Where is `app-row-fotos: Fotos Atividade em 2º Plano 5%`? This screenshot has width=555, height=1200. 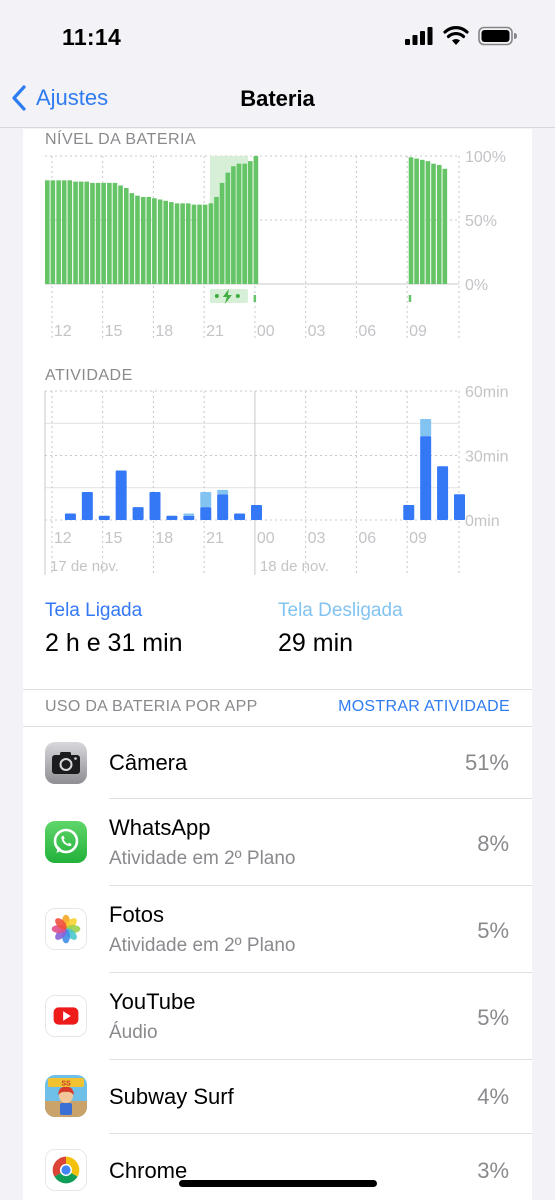
app-row-fotos: Fotos Atividade em 2º Plano 5% is located at coordinates (277, 929).